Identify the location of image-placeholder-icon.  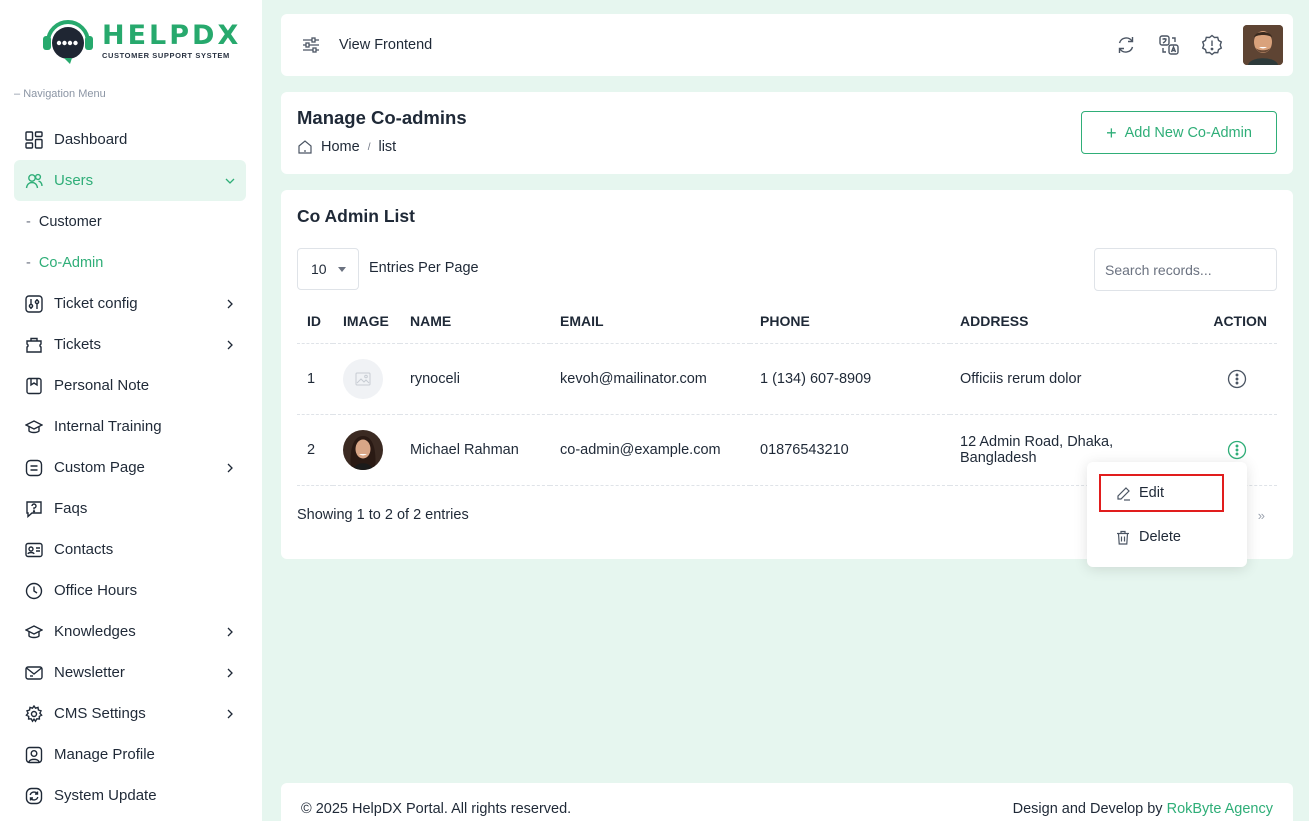
(363, 378).